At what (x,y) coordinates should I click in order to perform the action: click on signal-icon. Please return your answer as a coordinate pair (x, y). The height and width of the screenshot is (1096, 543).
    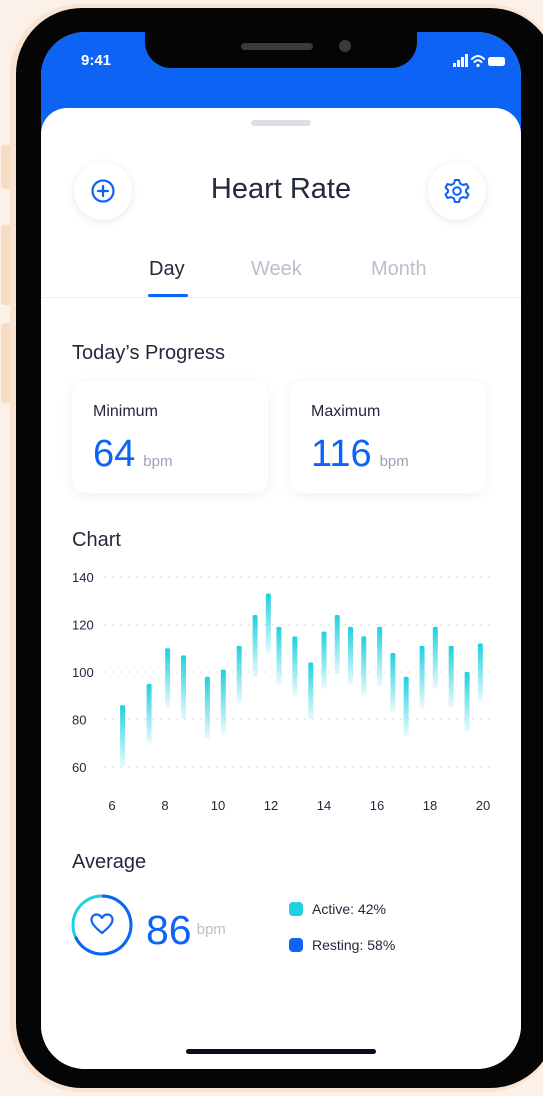
    Looking at the image, I should click on (460, 60).